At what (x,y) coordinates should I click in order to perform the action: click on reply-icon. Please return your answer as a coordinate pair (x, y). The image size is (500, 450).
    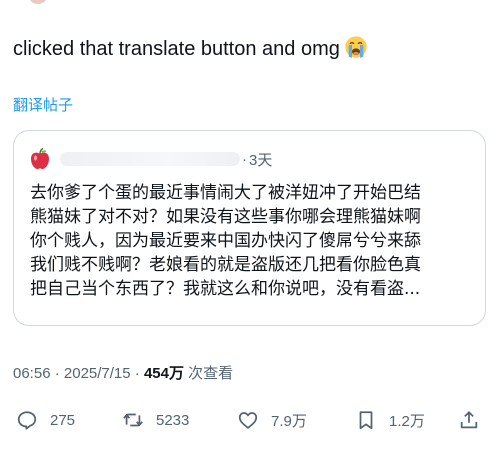
    Looking at the image, I should click on (27, 420).